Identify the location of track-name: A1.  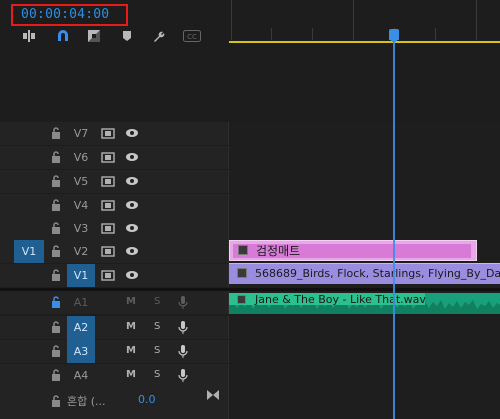
(81, 303).